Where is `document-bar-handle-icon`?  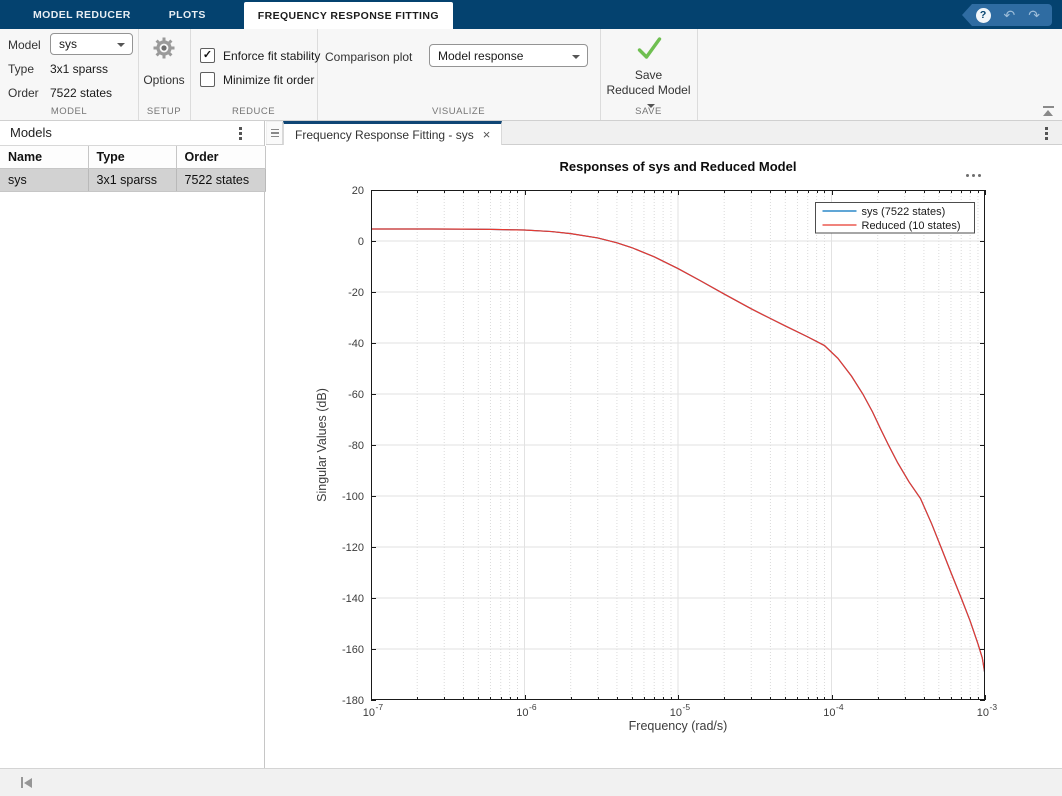
document-bar-handle-icon is located at coordinates (275, 133).